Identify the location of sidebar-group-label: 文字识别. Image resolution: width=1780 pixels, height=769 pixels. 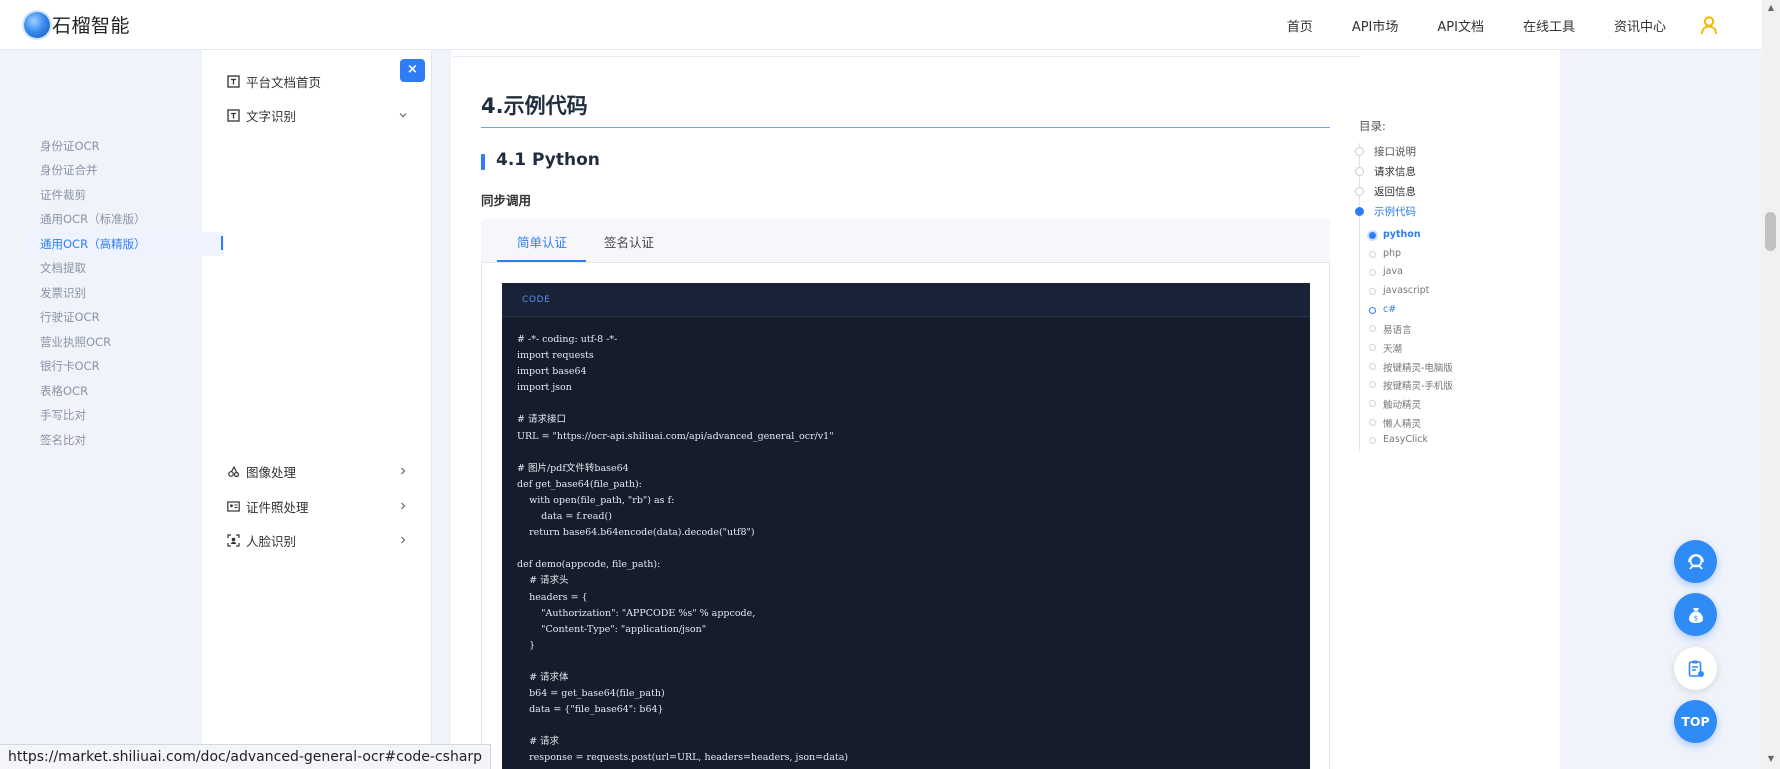
(271, 116).